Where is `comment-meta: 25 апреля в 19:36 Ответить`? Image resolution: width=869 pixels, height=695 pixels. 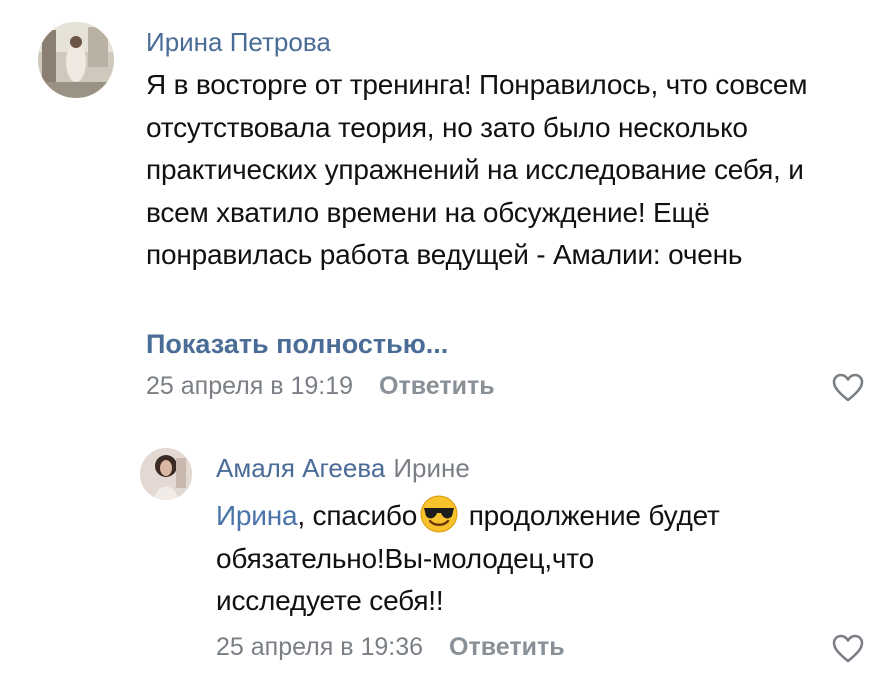 comment-meta: 25 апреля в 19:36 Ответить is located at coordinates (390, 647).